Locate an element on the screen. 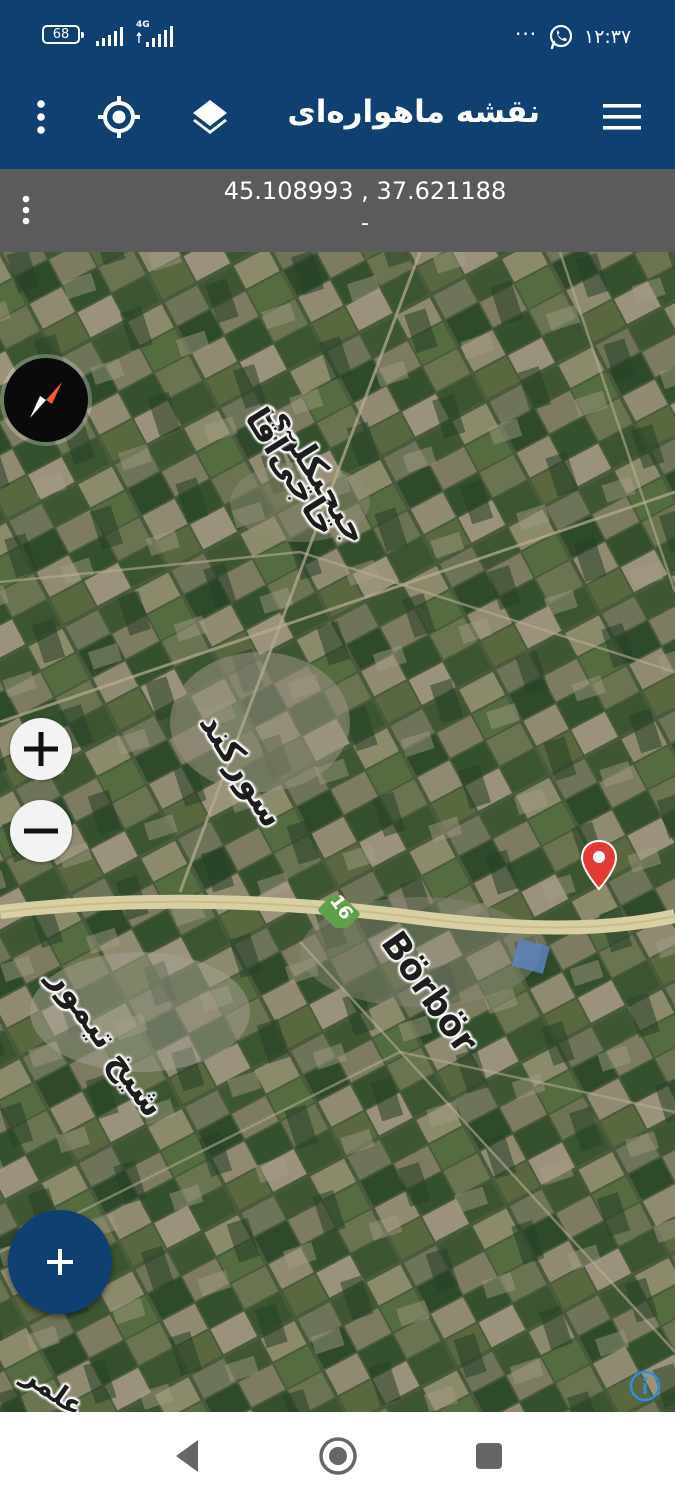 This screenshot has height=1500, width=675. app-bar: نقشه ماهواره‌ای is located at coordinates (337, 117).